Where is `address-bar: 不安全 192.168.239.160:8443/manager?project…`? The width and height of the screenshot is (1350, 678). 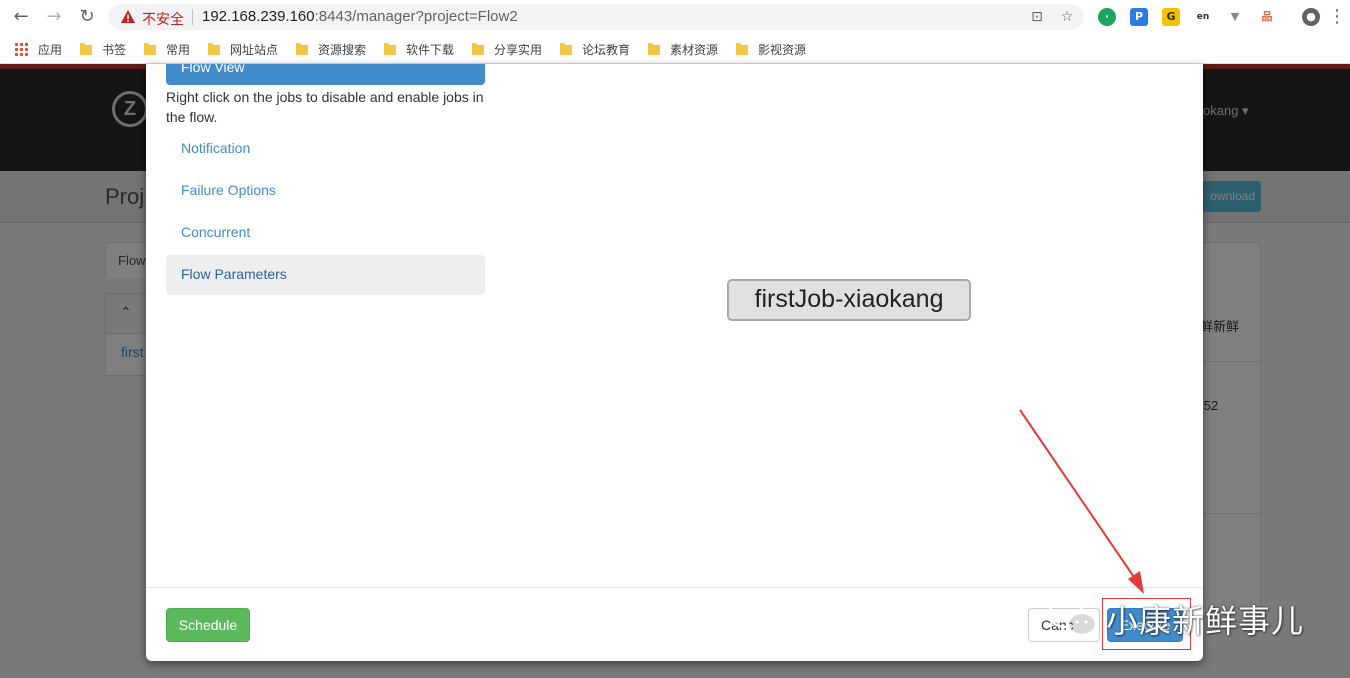
address-bar: 不安全 192.168.239.160:8443/manager?project… is located at coordinates (596, 17).